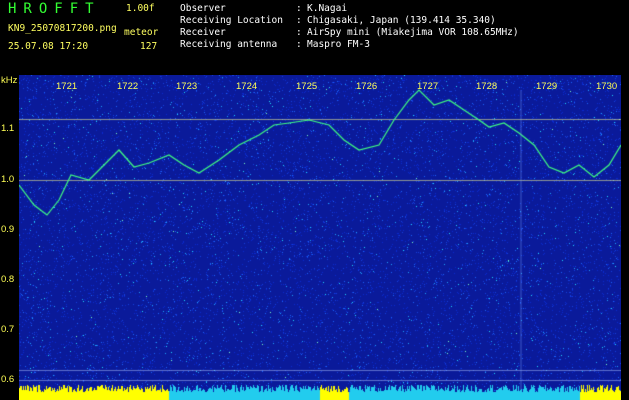 This screenshot has width=629, height=400. I want to click on field-antenna-label: Receiving antenna, so click(229, 44).